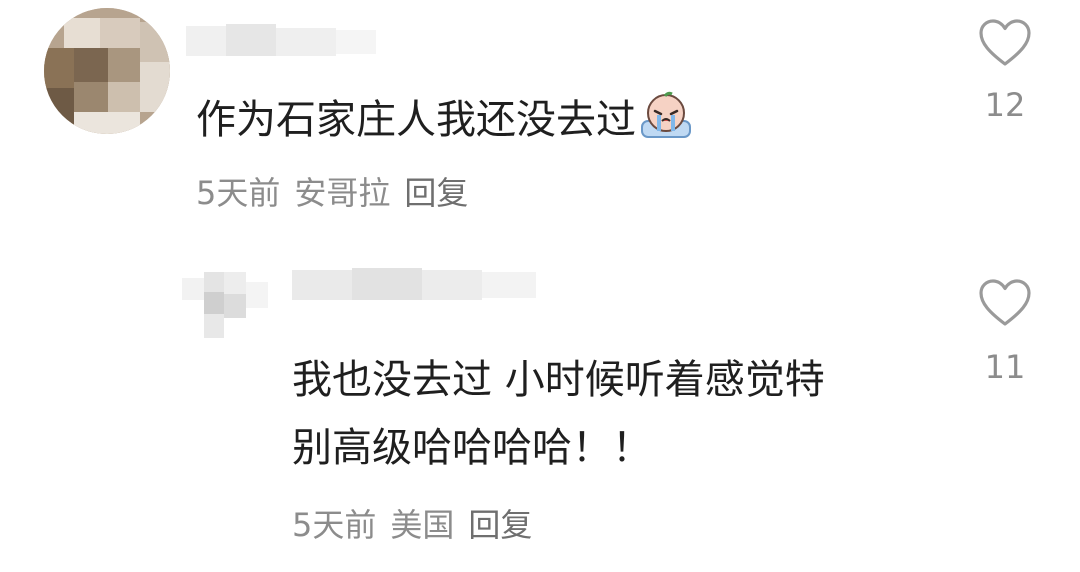 Image resolution: width=1080 pixels, height=572 pixels. Describe the element at coordinates (472, 448) in the screenshot. I see `comment-text-line: 别高级哈哈哈哈！！` at that location.